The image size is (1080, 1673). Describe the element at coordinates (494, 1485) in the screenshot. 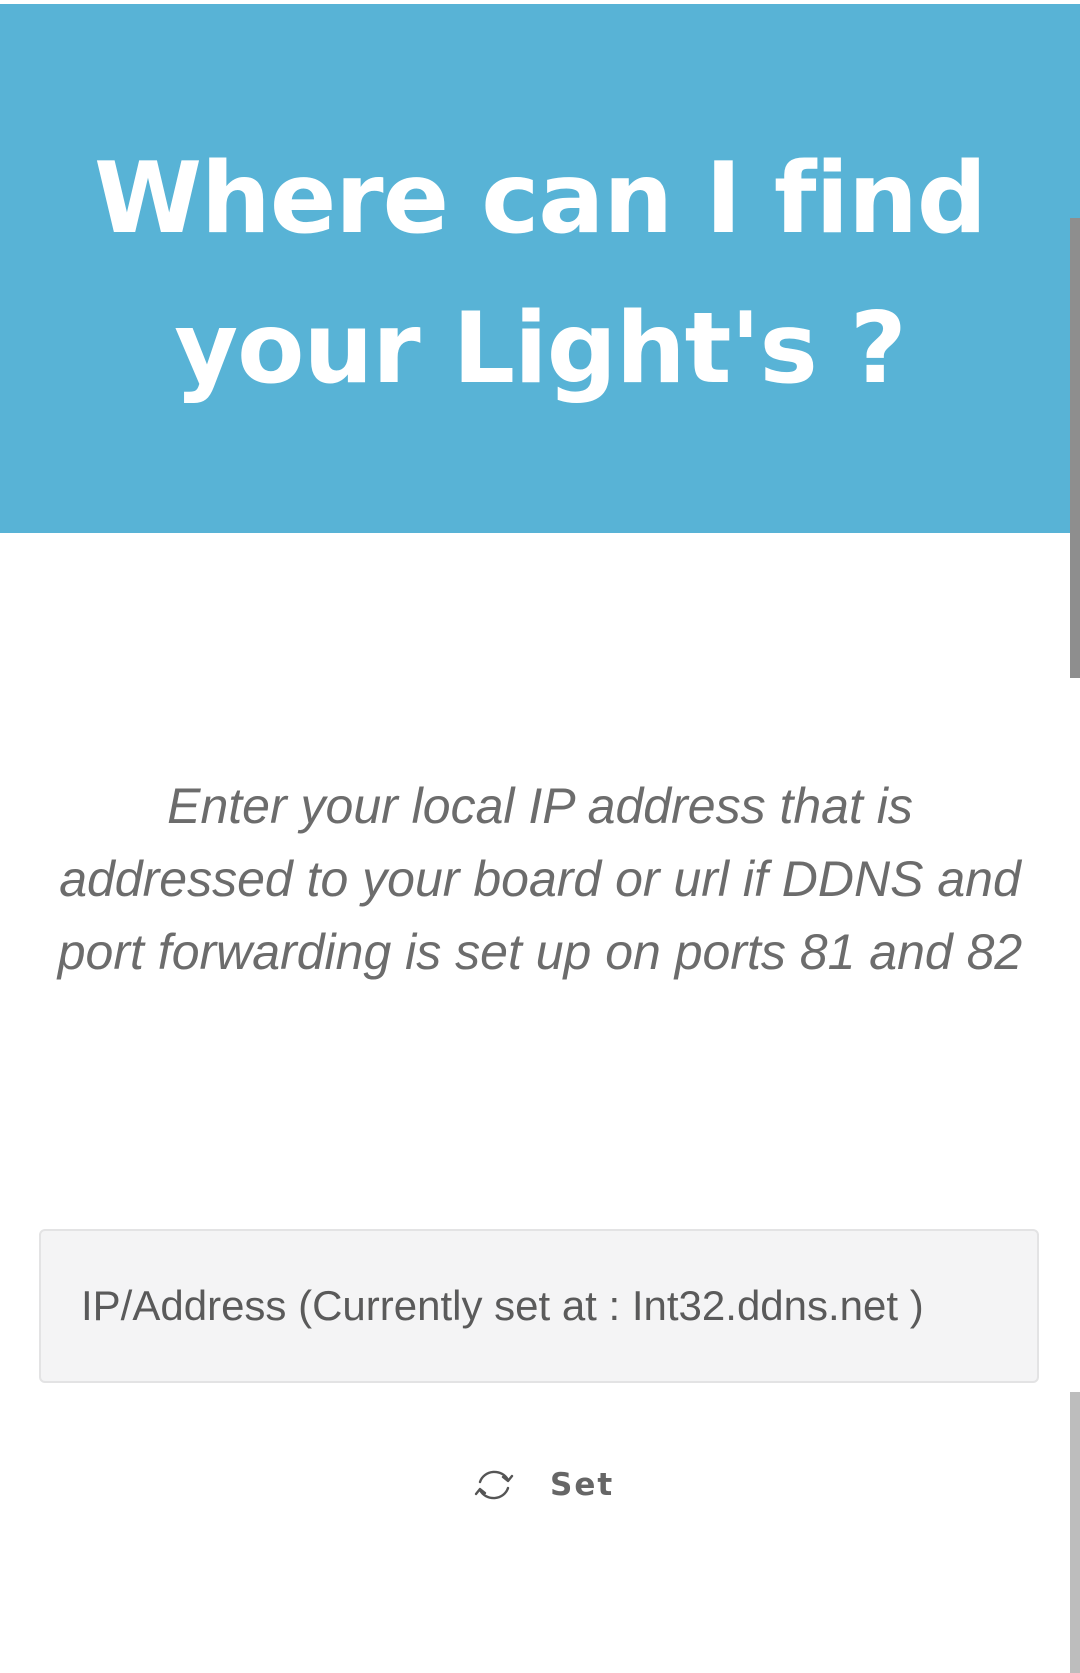

I see `sync-icon` at that location.